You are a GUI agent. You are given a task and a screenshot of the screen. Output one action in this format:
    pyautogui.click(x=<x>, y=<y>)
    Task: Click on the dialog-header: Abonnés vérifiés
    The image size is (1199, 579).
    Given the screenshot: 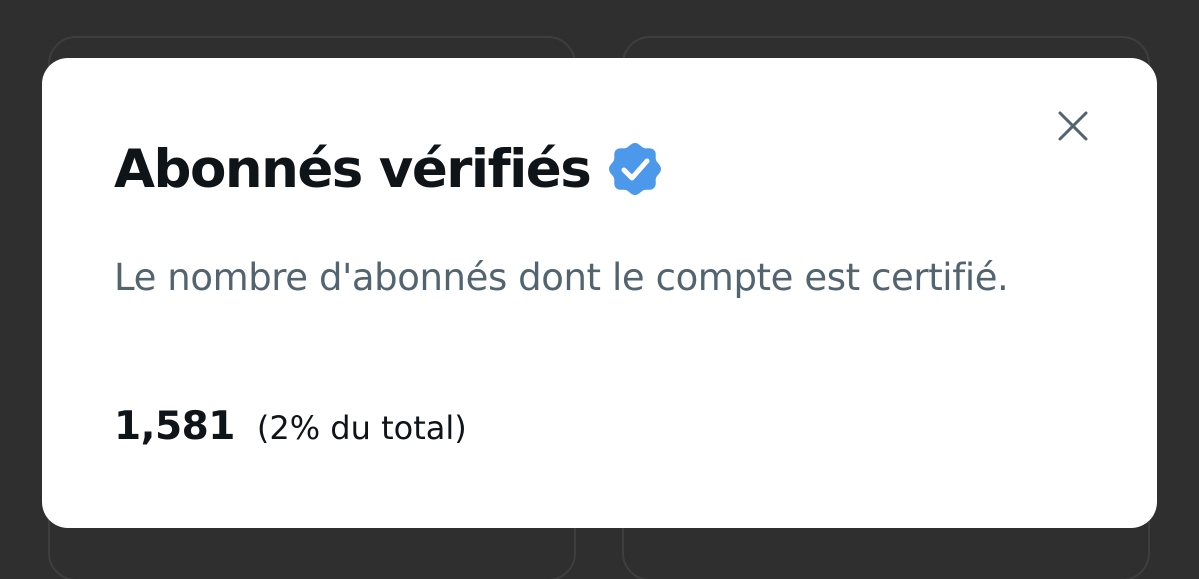 What is the action you would take?
    pyautogui.click(x=389, y=169)
    